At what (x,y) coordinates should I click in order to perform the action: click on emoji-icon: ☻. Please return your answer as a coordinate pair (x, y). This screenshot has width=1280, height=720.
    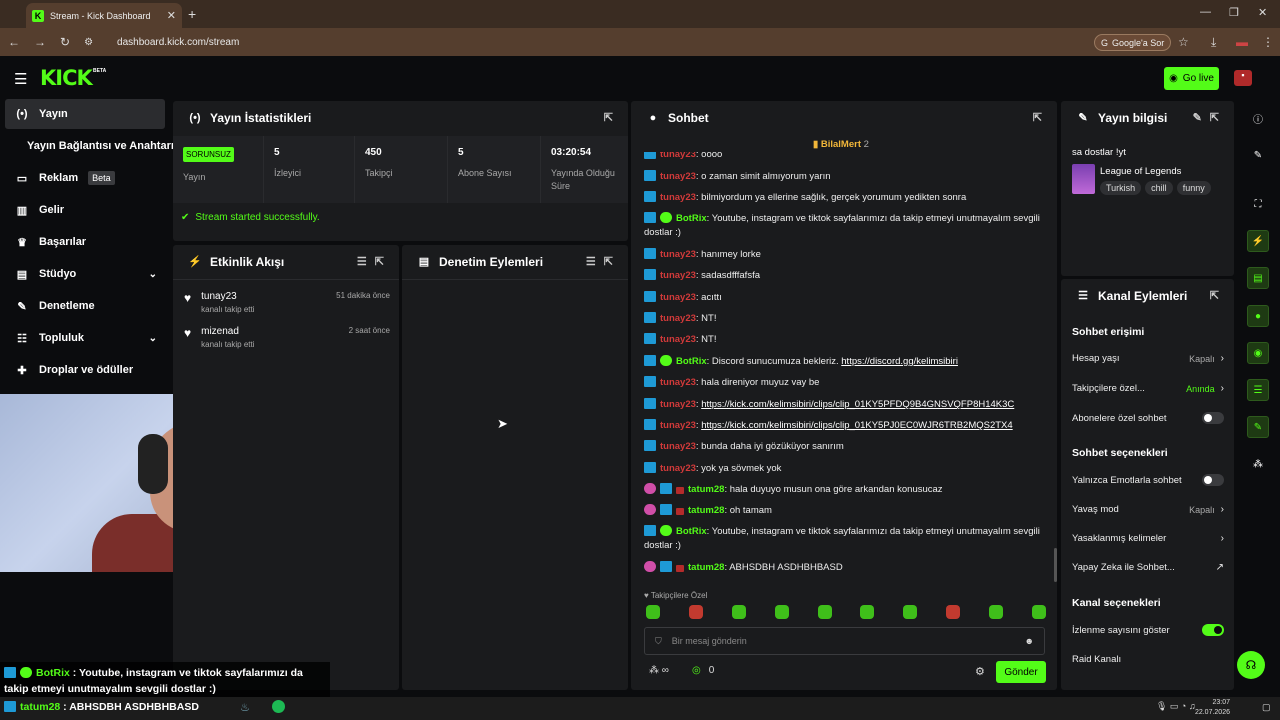
    Looking at the image, I should click on (1029, 641).